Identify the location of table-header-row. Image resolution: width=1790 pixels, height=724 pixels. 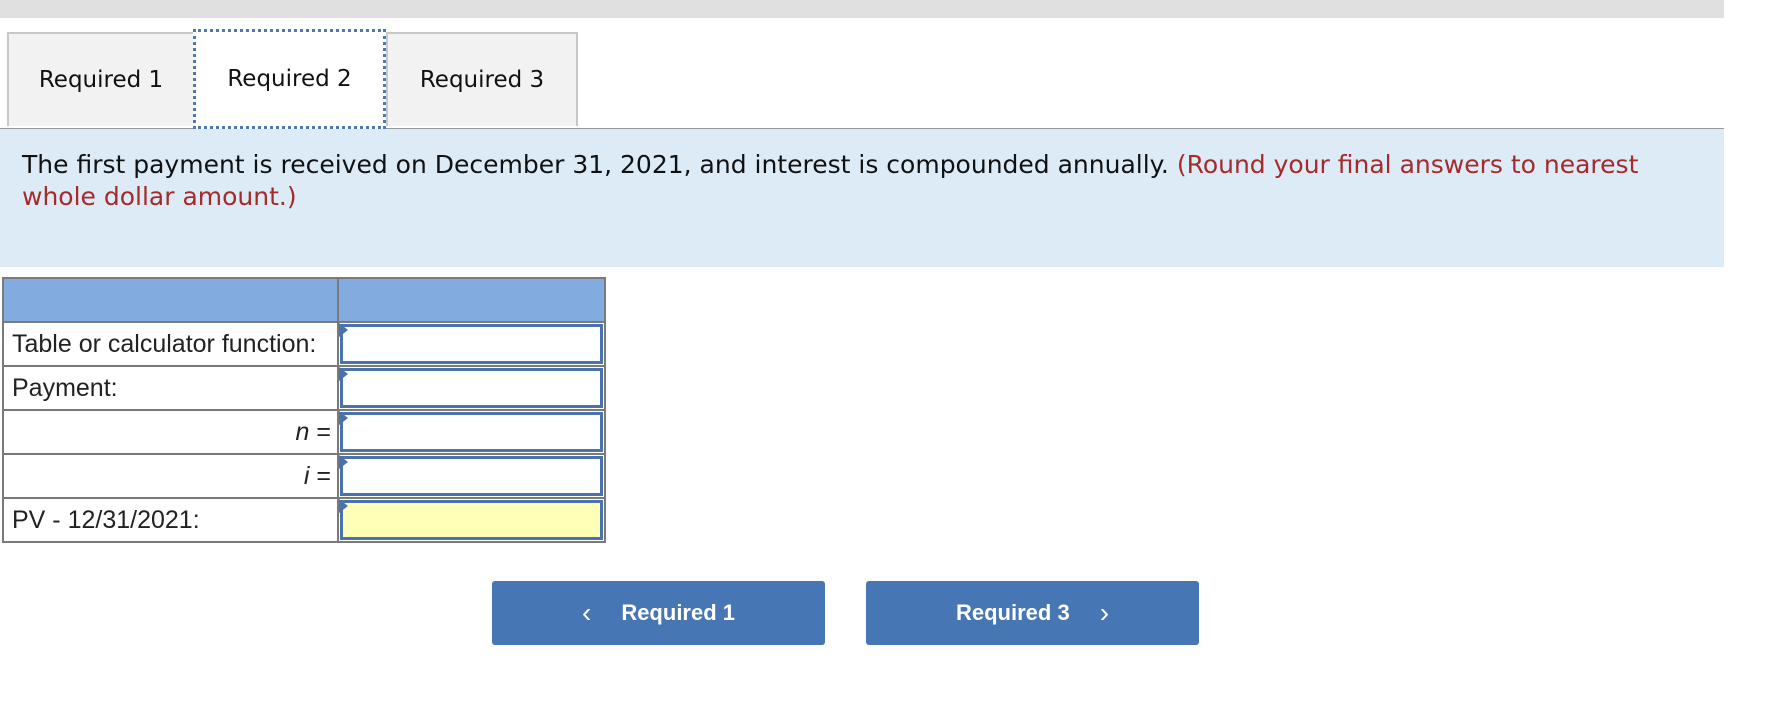
(304, 300).